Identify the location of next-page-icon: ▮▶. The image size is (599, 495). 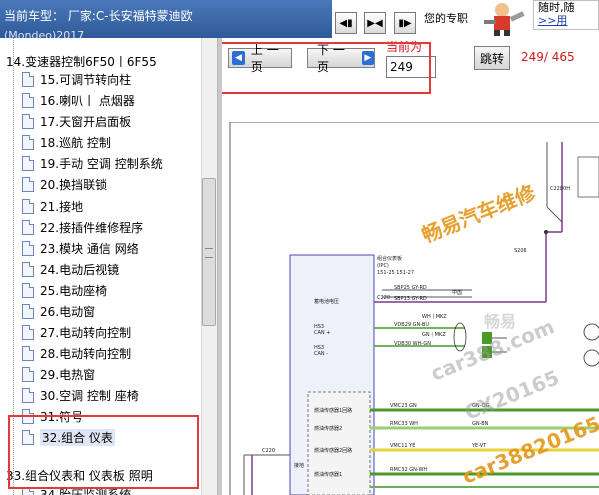
(405, 23).